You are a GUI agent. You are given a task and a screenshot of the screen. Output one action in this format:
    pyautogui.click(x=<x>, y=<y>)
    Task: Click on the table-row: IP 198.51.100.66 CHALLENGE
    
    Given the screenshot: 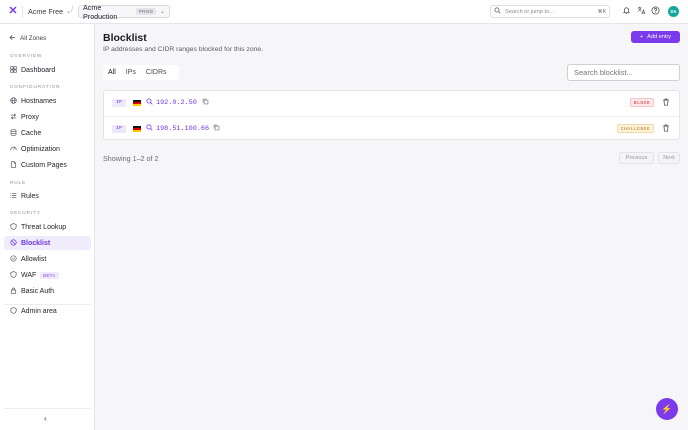 What is the action you would take?
    pyautogui.click(x=391, y=128)
    